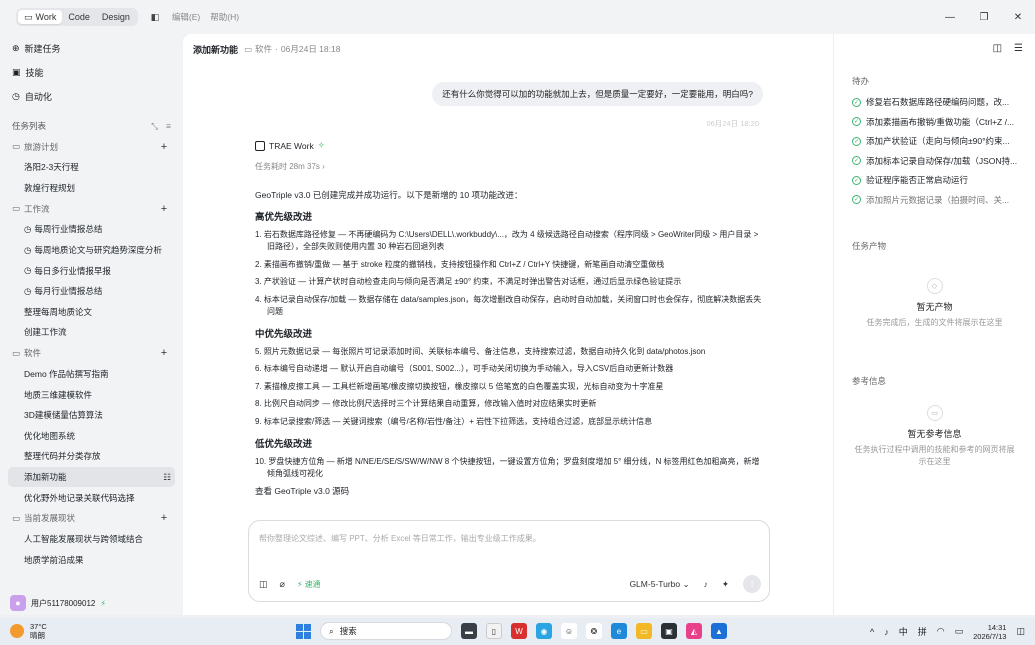  Describe the element at coordinates (91, 126) in the screenshot. I see `task-list-header: 任务列表 ⤡ ≡` at that location.